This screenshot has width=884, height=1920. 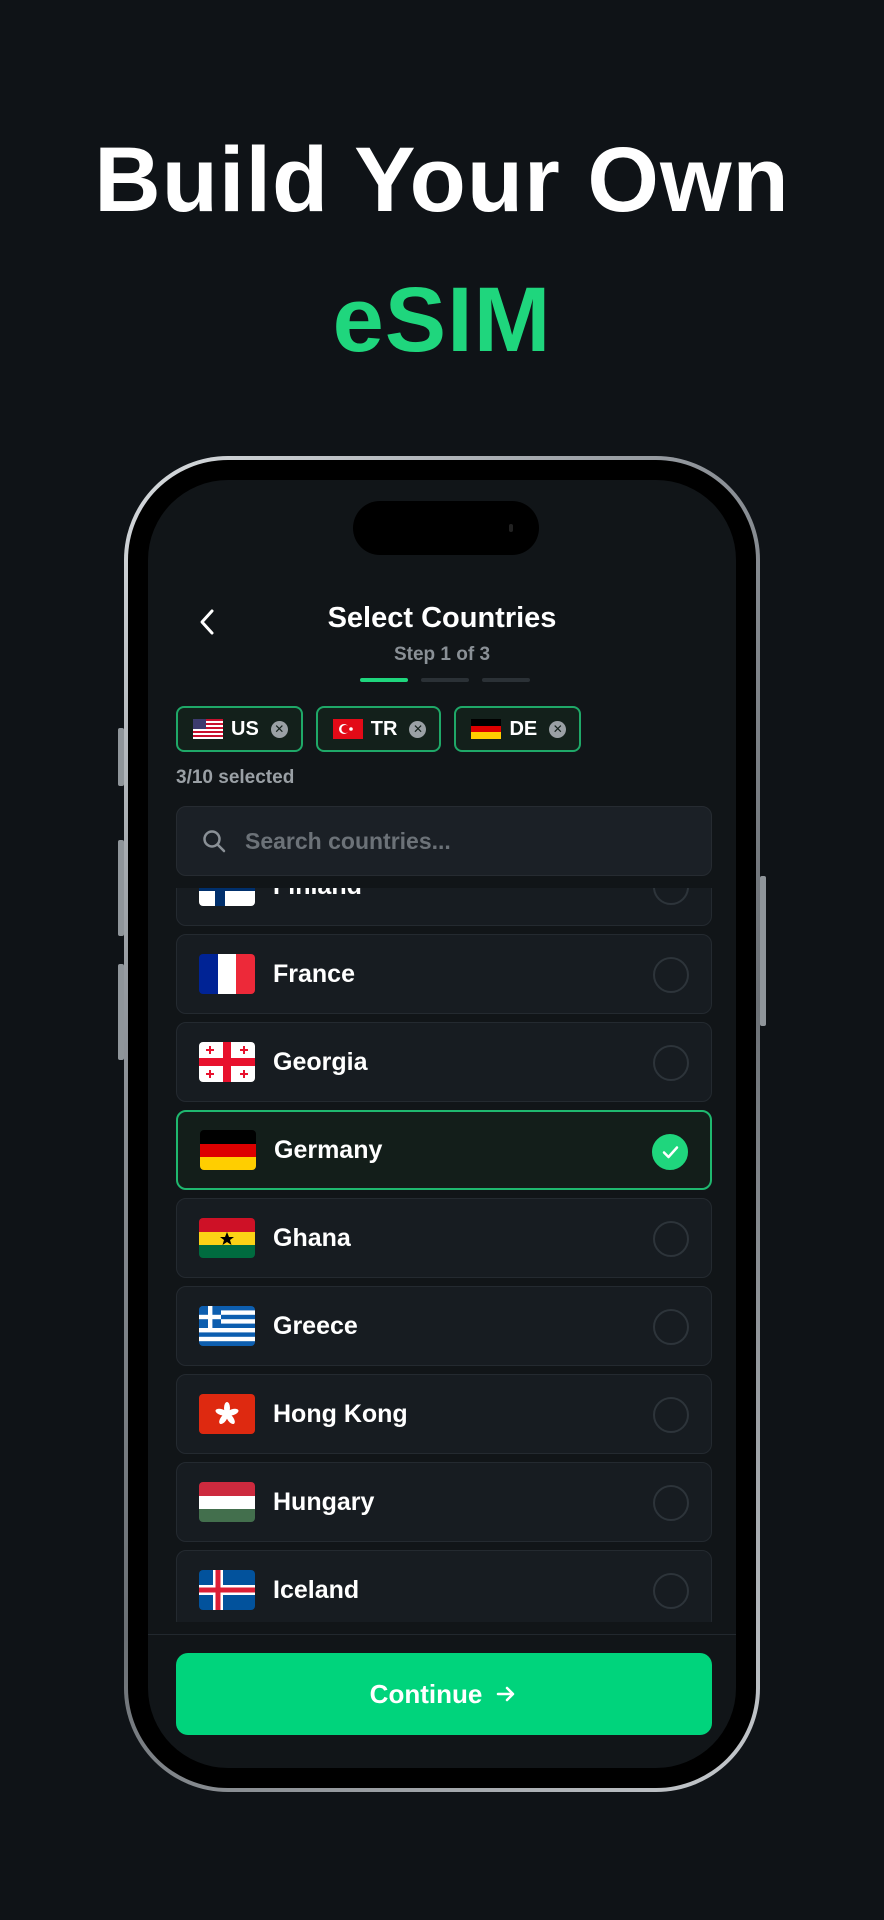 I want to click on continue-label: Continue, so click(x=426, y=1693).